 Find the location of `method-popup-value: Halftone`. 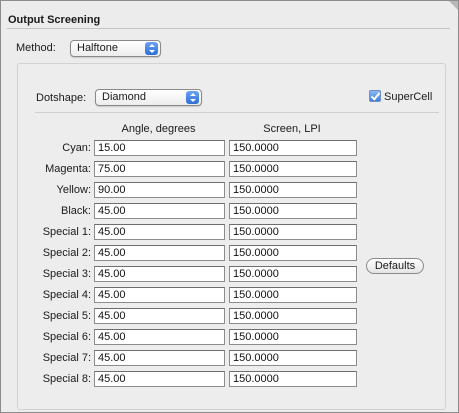

method-popup-value: Halftone is located at coordinates (97, 48).